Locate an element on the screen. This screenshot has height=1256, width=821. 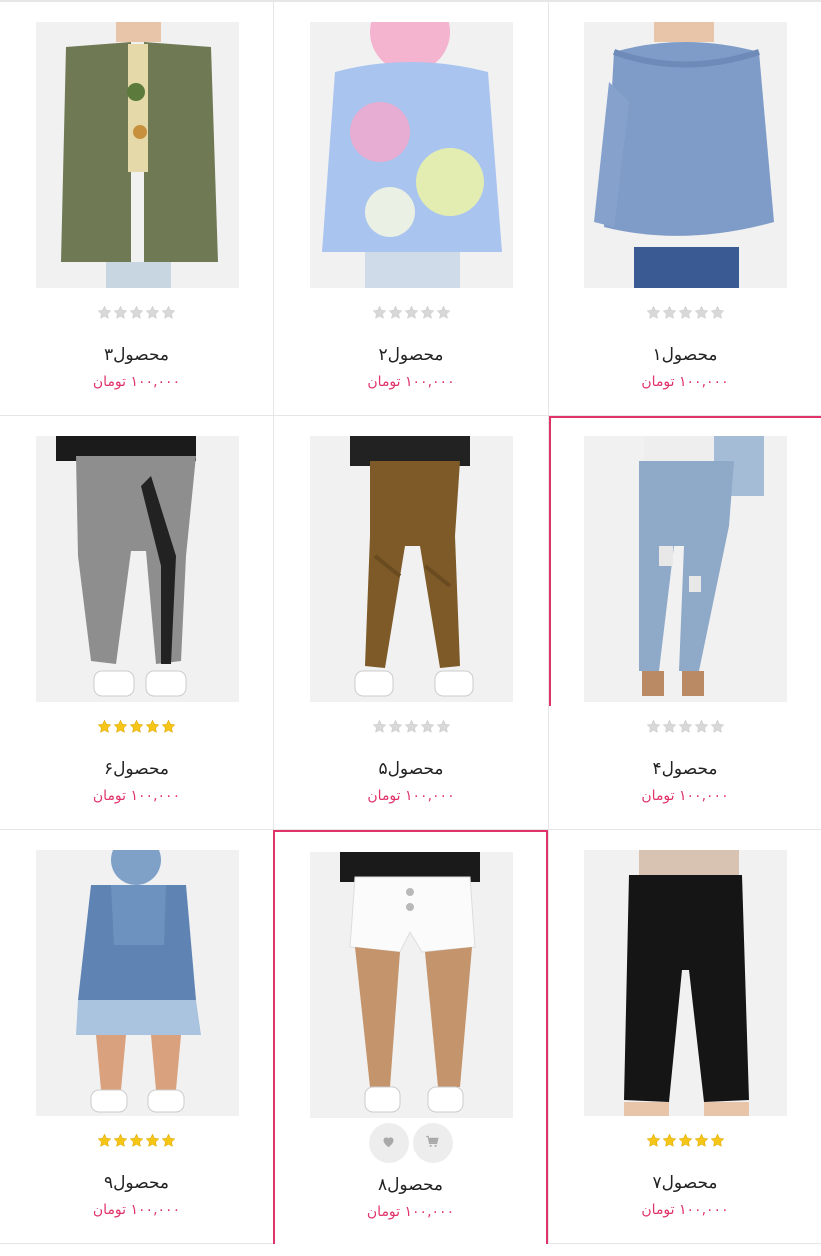
cart-icon is located at coordinates (432, 1143).